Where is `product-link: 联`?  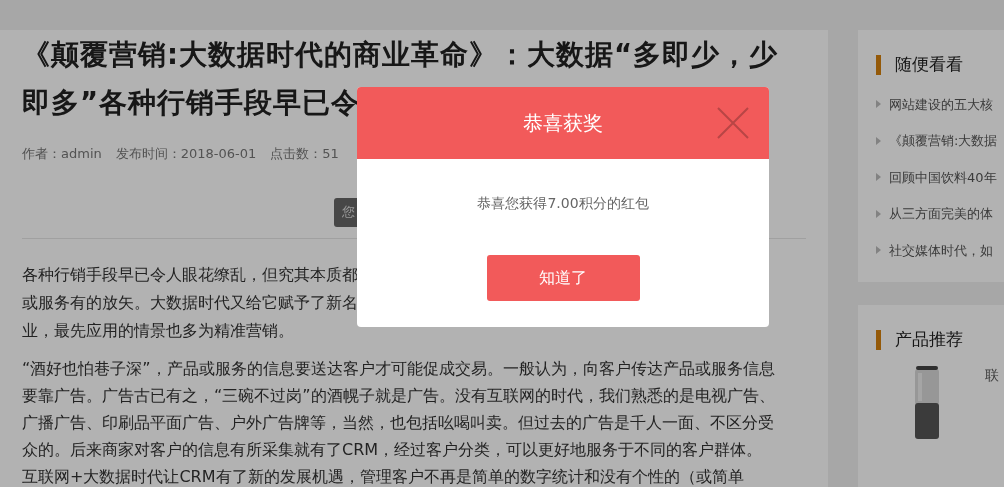
product-link: 联 is located at coordinates (992, 375).